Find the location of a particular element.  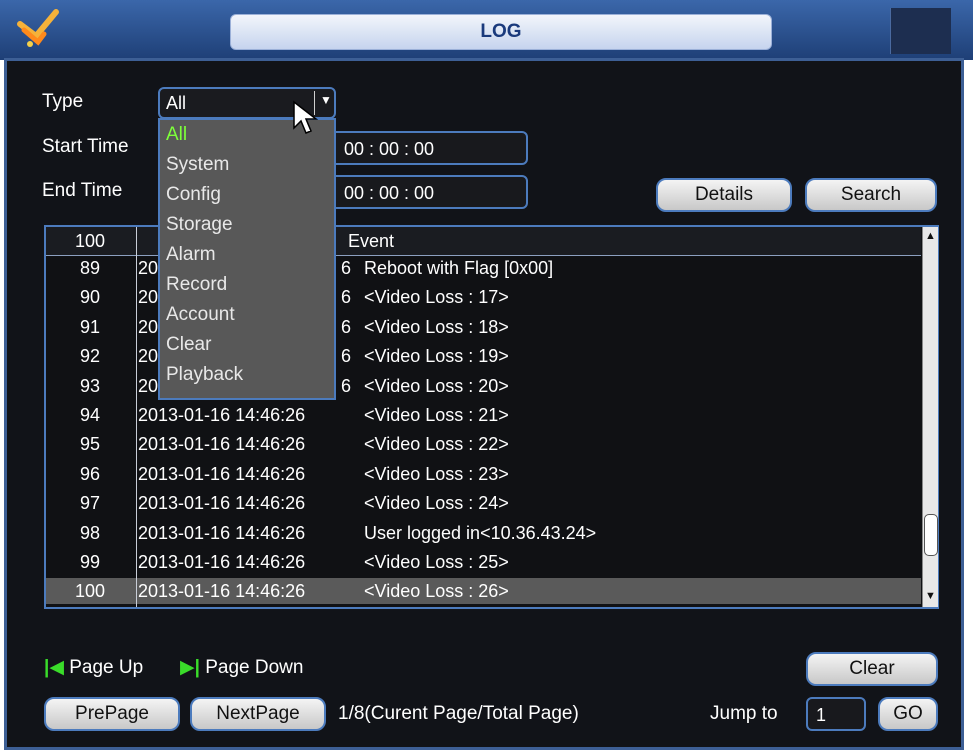

start-time-input: 00 : 00 : 00 is located at coordinates (429, 148).